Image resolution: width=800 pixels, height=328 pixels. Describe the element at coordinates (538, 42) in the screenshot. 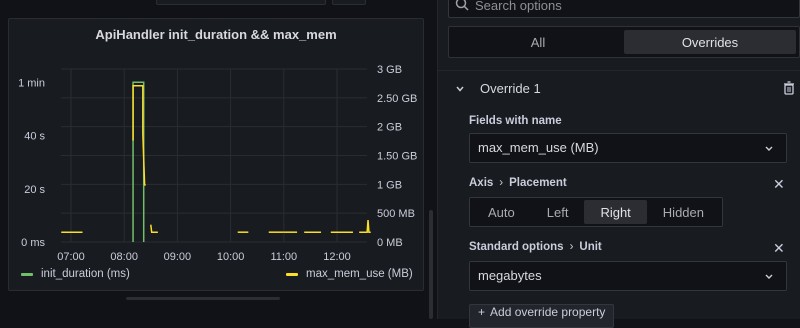

I see `tab-all: All` at that location.